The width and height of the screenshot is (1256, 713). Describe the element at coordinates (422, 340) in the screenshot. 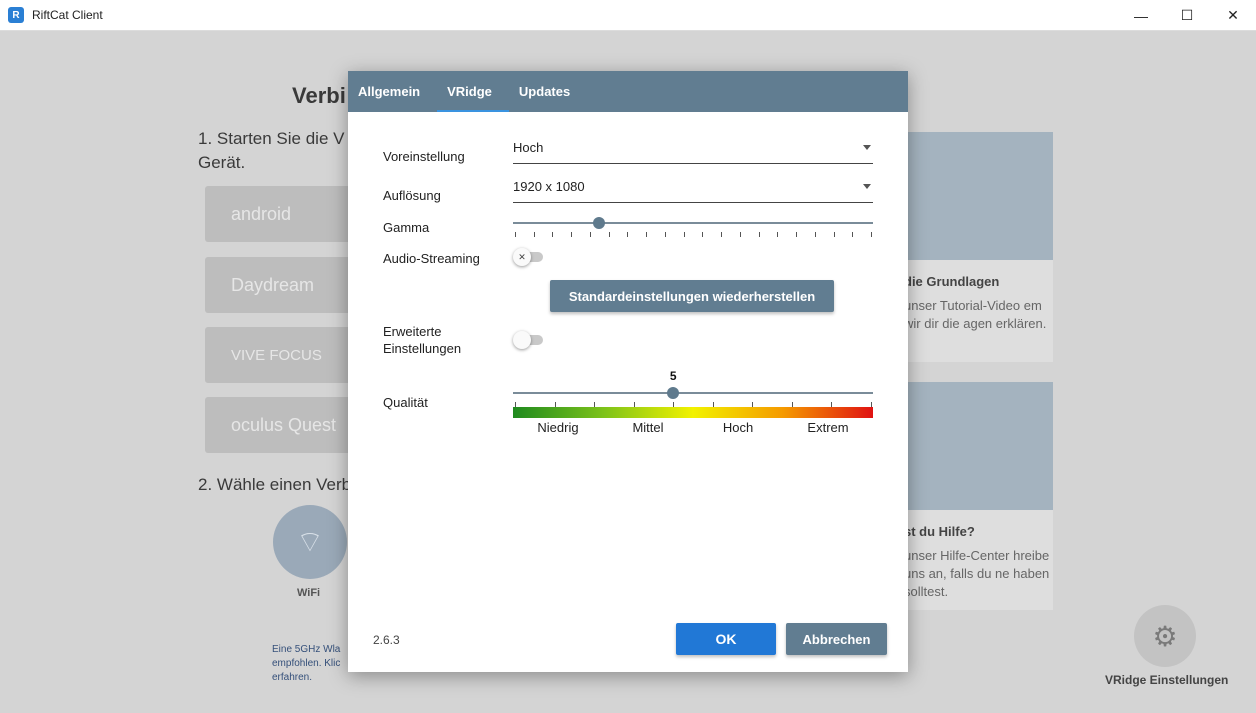

I see `advanced-settings-label: Erweiterte Einstellungen` at that location.